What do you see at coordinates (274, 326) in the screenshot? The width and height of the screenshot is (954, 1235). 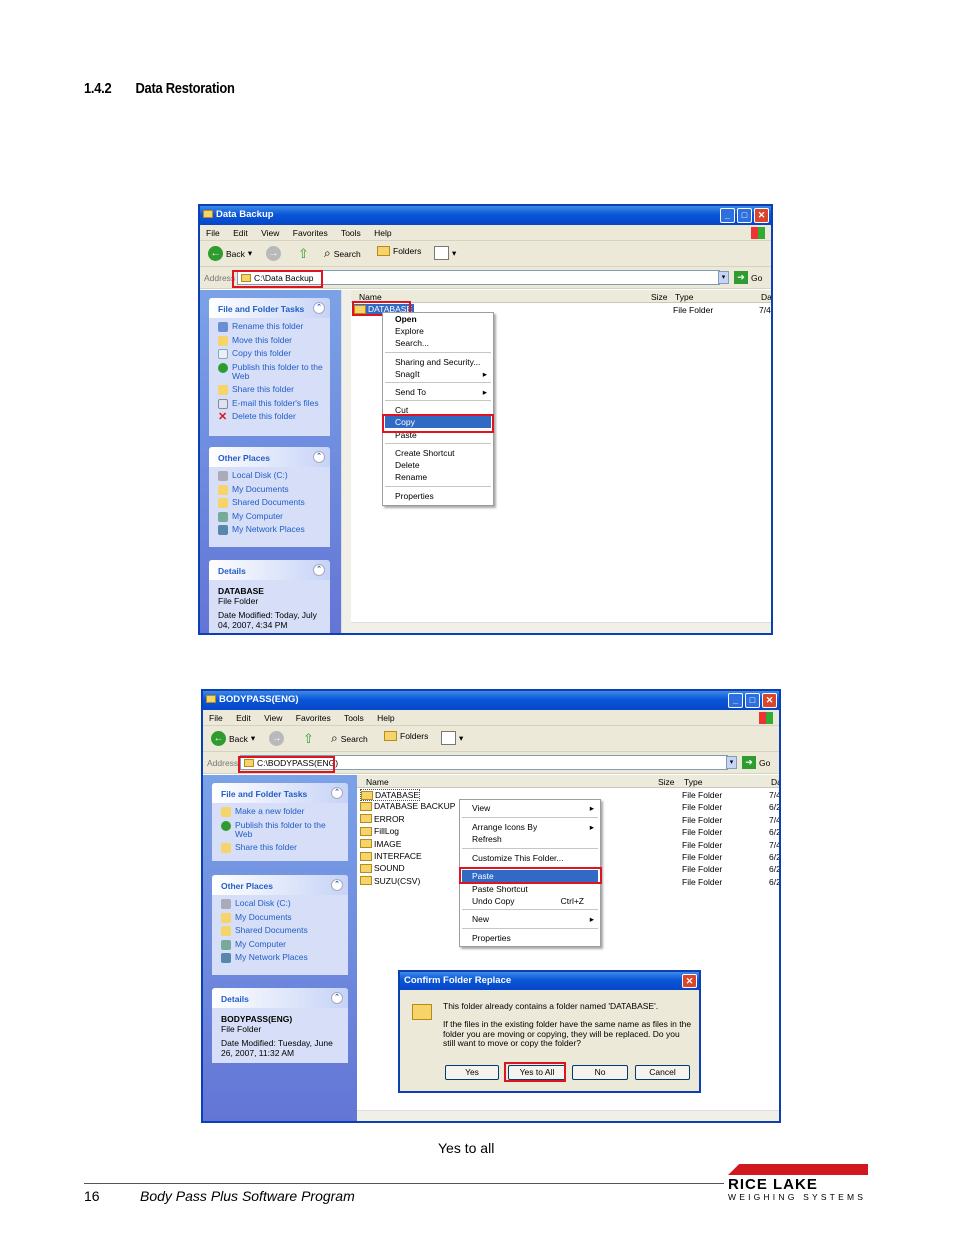 I see `task-rename-folder: Rename this folder` at bounding box center [274, 326].